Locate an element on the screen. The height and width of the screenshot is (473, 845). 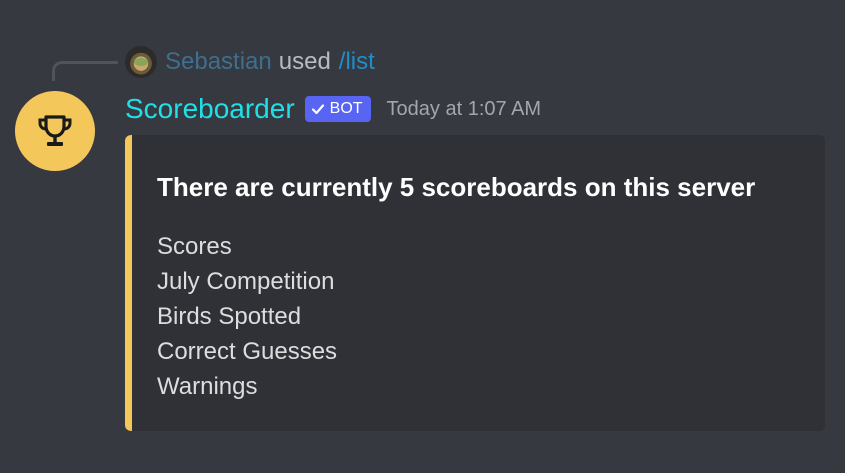
list-item: Correct Guesses is located at coordinates (247, 351).